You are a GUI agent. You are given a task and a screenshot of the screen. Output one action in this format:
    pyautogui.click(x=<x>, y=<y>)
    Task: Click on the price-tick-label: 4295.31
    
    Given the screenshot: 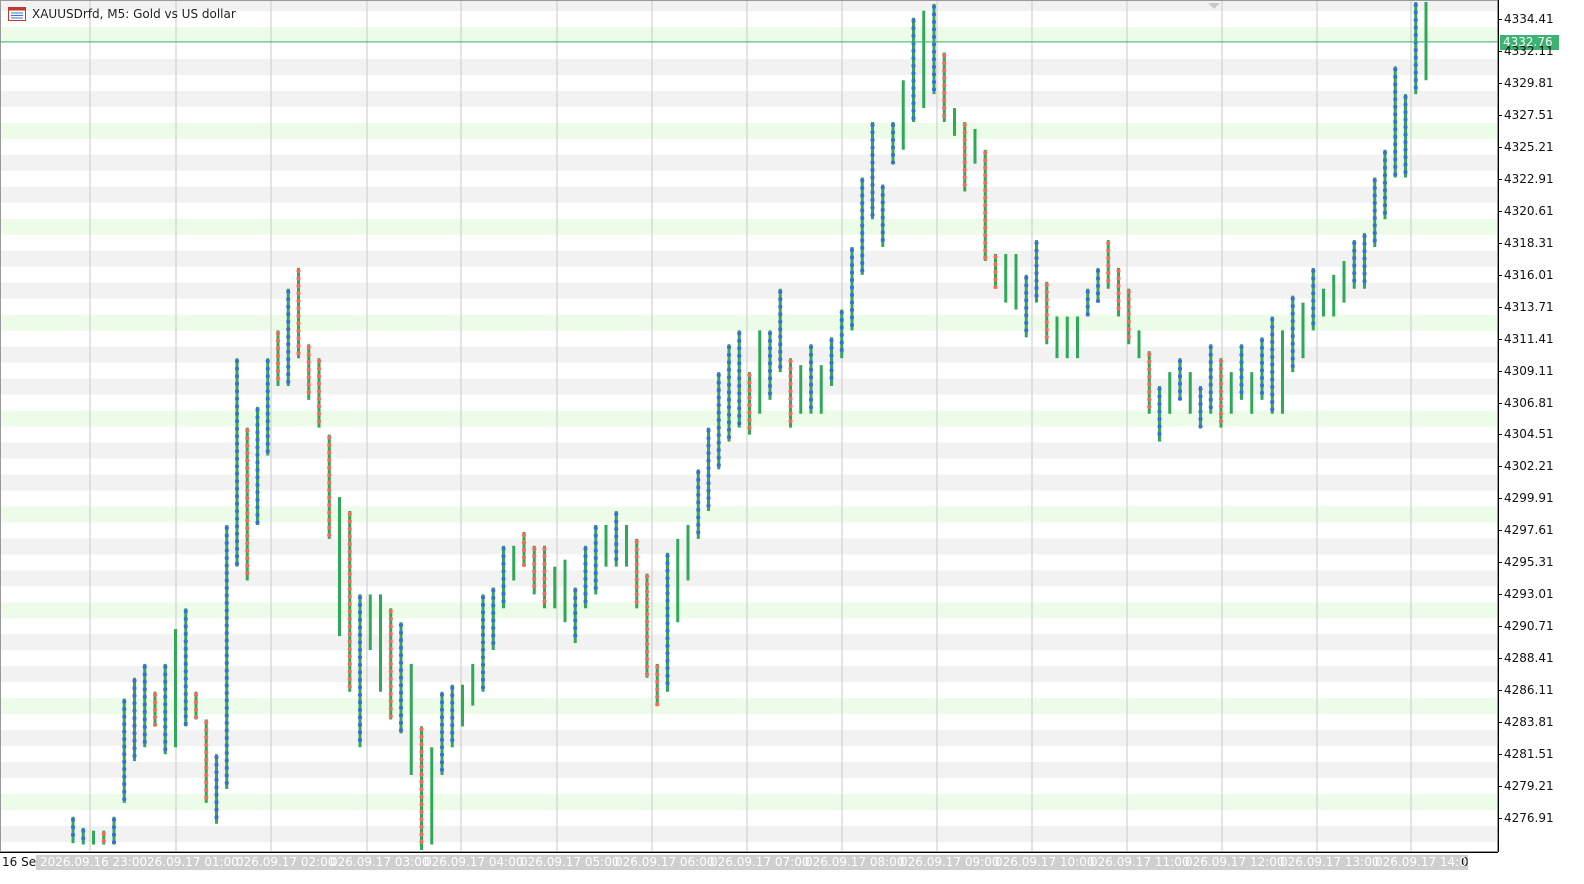 What is the action you would take?
    pyautogui.click(x=1529, y=562)
    